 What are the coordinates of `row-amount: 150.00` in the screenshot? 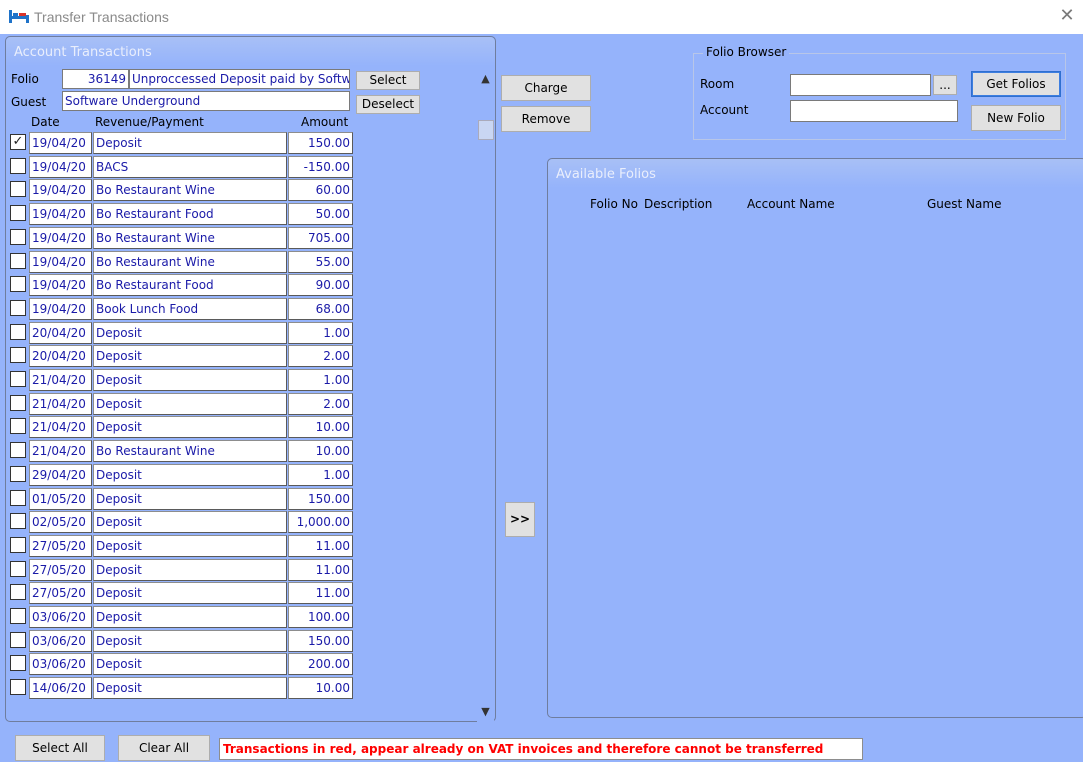 It's located at (320, 143).